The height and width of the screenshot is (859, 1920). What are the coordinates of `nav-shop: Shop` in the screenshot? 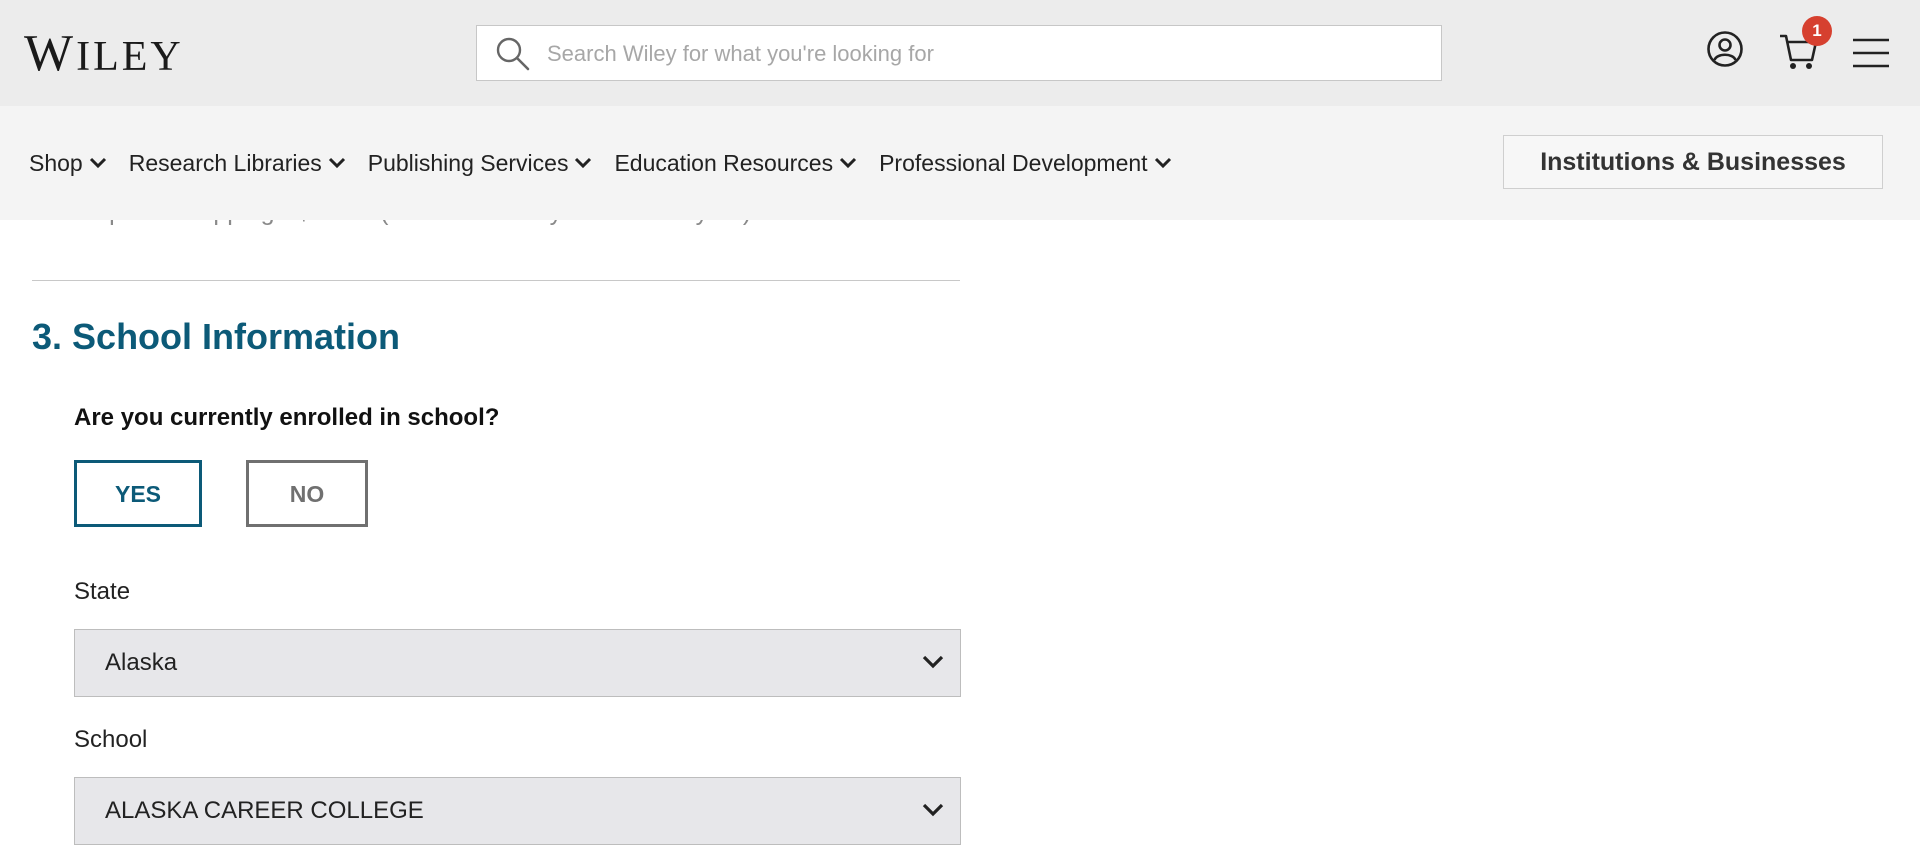 It's located at (68, 163).